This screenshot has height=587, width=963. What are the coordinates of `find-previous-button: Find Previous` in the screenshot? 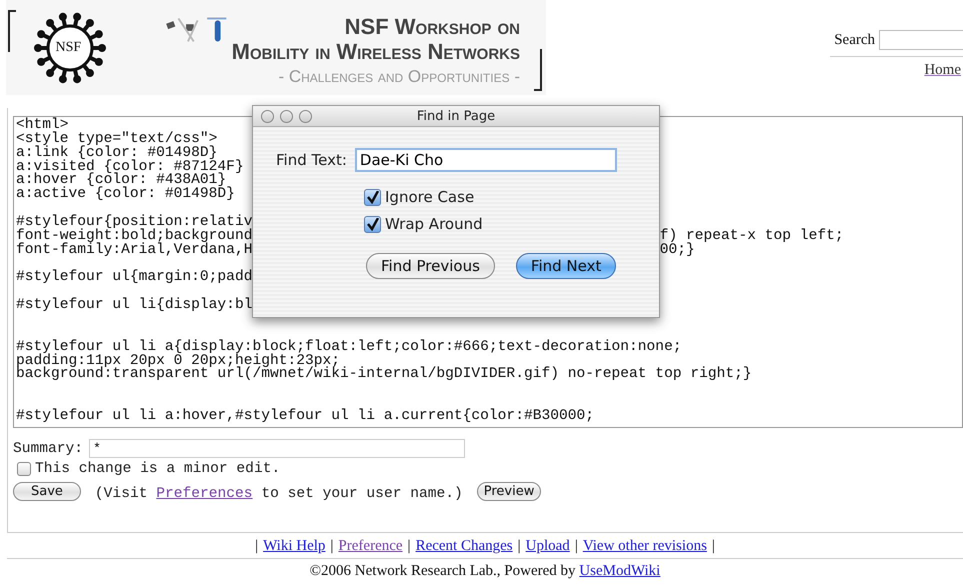 It's located at (430, 266).